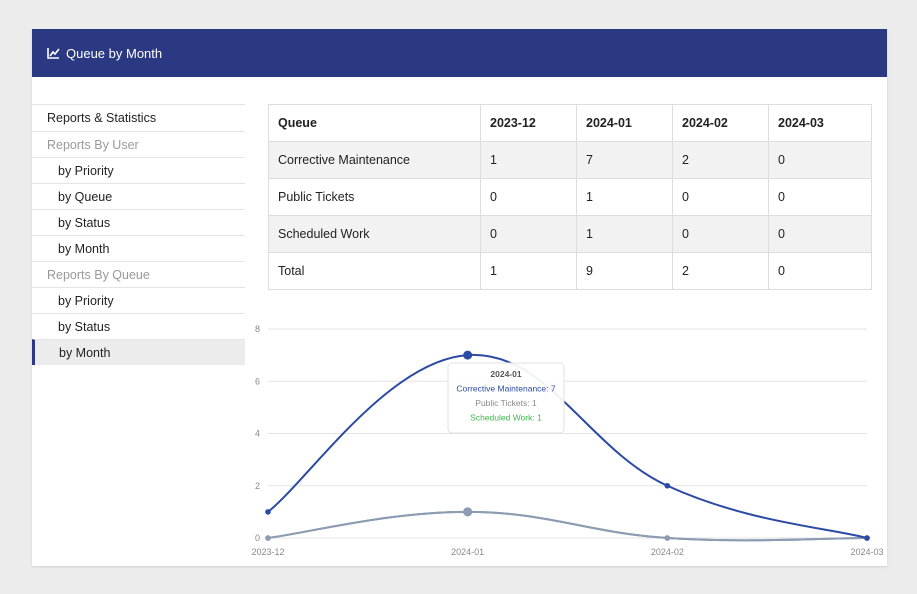  I want to click on sidebar-item-queue-by-month: by Month, so click(138, 352).